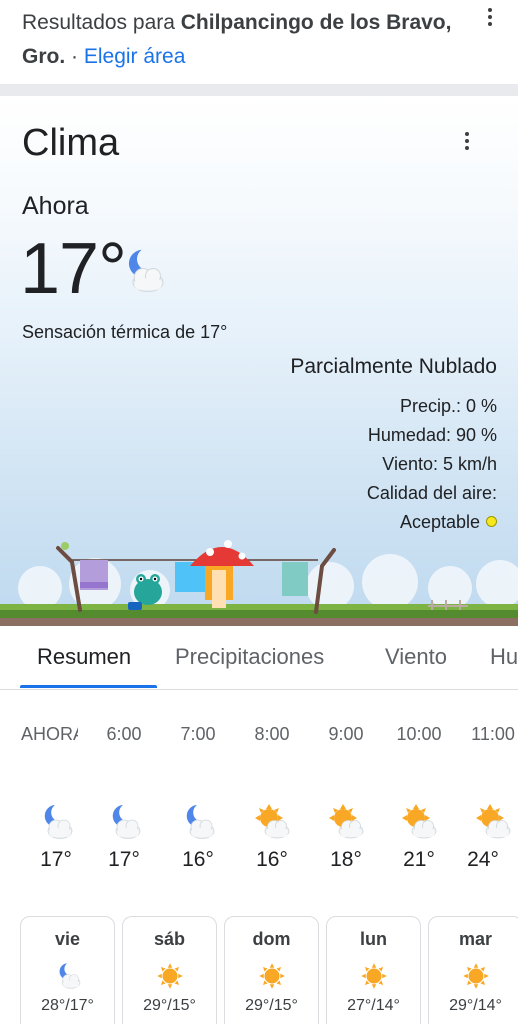  What do you see at coordinates (259, 583) in the screenshot?
I see `weather-illustration` at bounding box center [259, 583].